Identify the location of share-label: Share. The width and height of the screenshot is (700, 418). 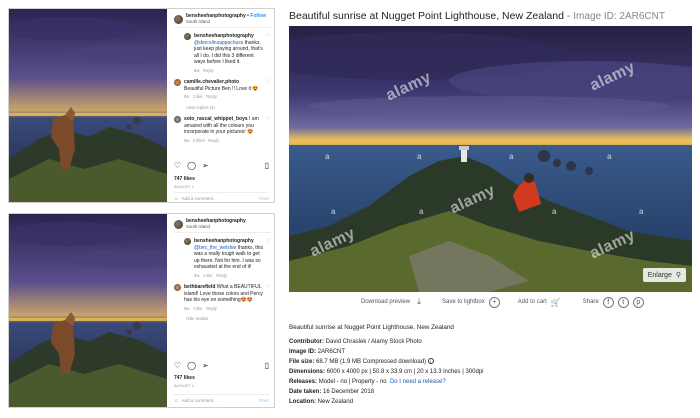
(590, 302).